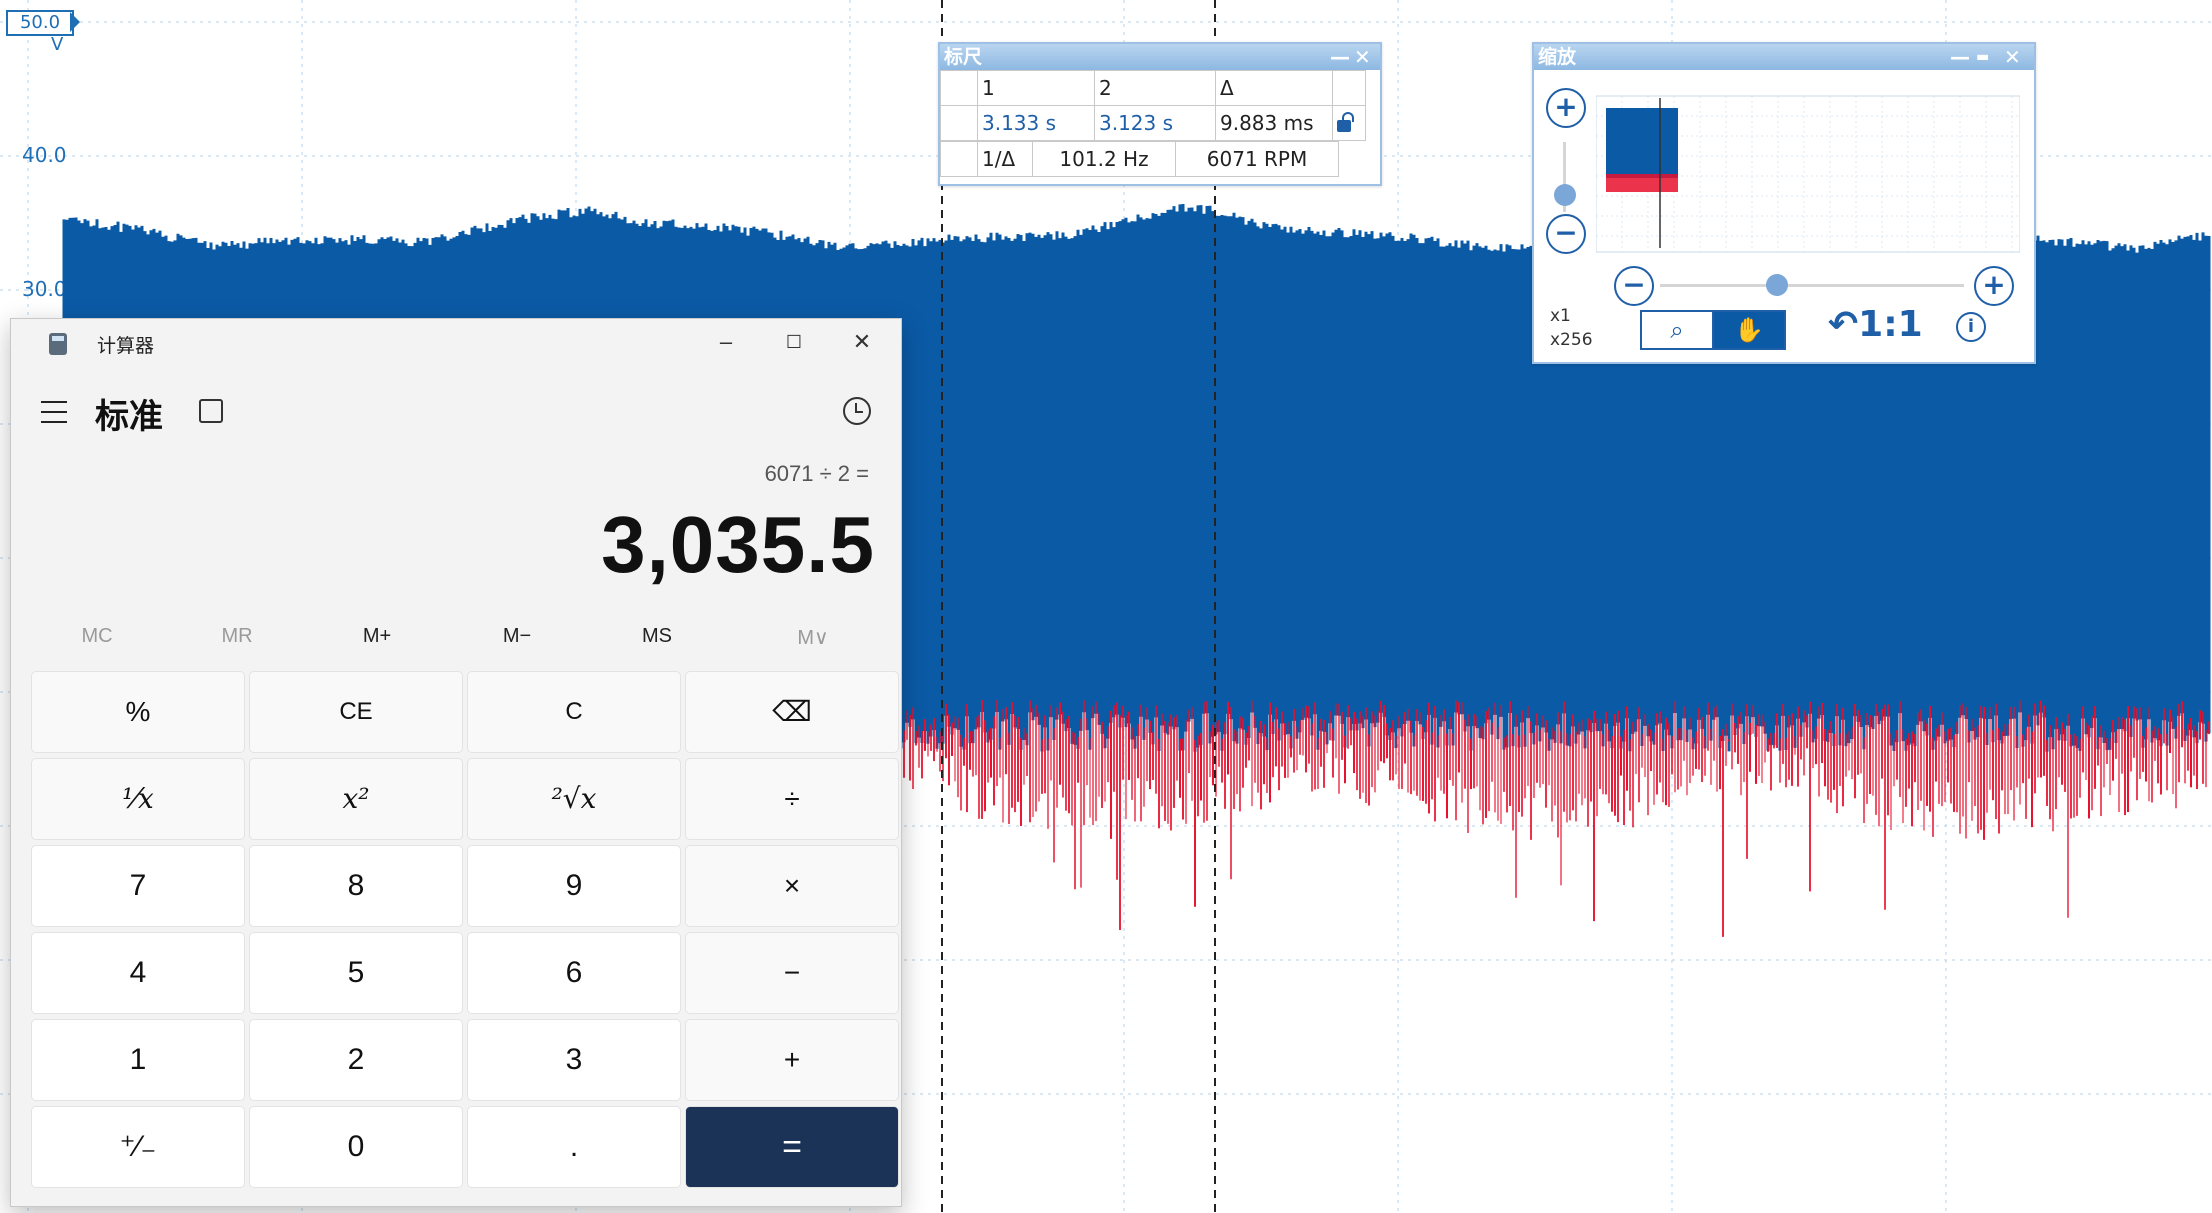 The width and height of the screenshot is (2212, 1213). What do you see at coordinates (1808, 173) in the screenshot?
I see `zoom-overview` at bounding box center [1808, 173].